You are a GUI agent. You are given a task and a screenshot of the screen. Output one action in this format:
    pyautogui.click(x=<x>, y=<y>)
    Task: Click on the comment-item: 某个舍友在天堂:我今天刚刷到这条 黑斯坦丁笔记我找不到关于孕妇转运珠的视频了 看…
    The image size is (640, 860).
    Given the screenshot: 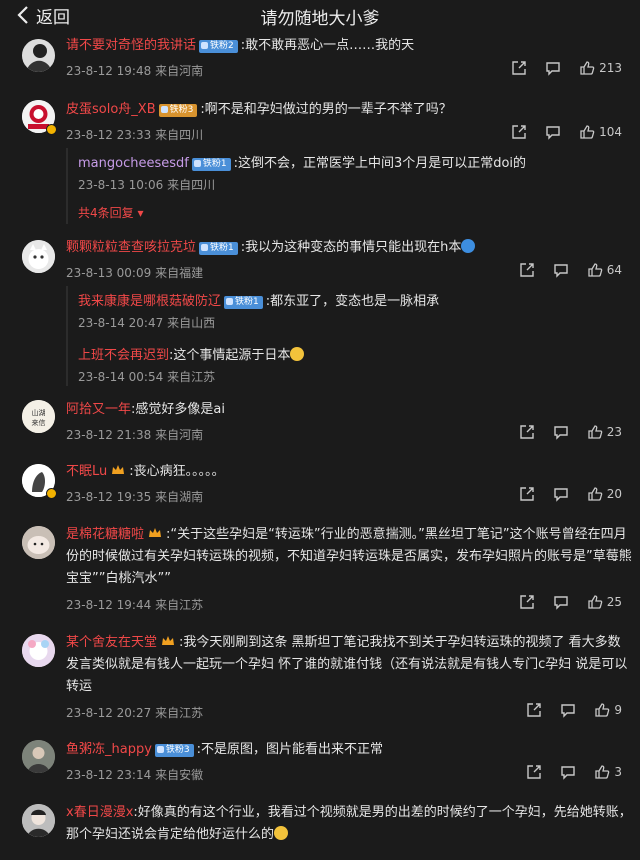 What is the action you would take?
    pyautogui.click(x=320, y=679)
    